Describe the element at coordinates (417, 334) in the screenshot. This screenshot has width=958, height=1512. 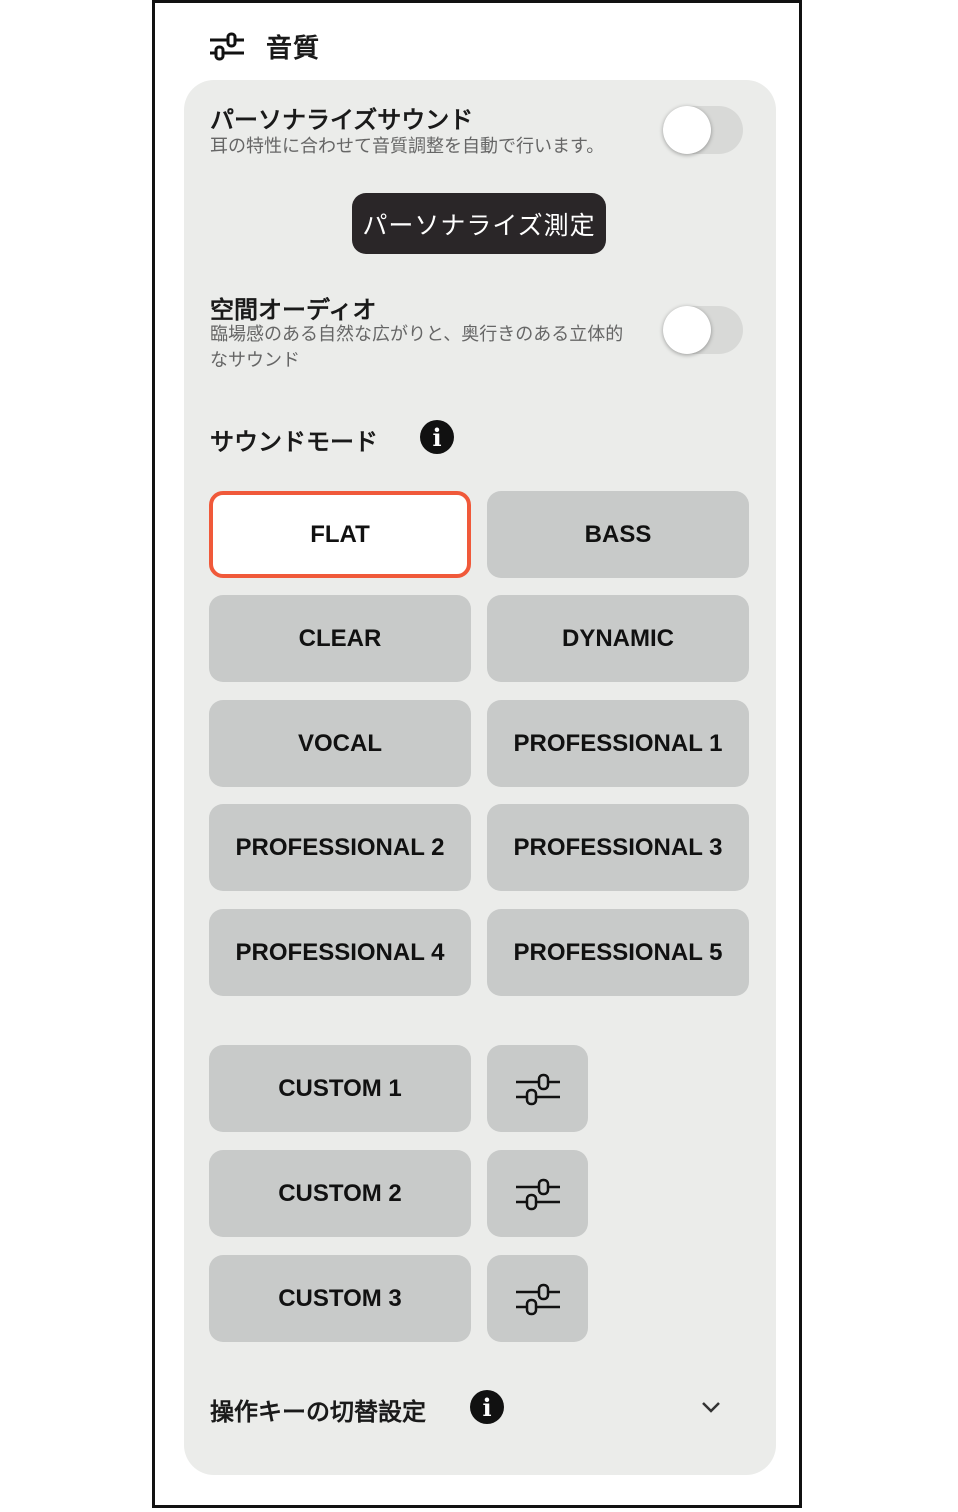
I see `spatial-audio-description-line1: 臨場感のある自然な広がりと、奥行きのある立体的` at that location.